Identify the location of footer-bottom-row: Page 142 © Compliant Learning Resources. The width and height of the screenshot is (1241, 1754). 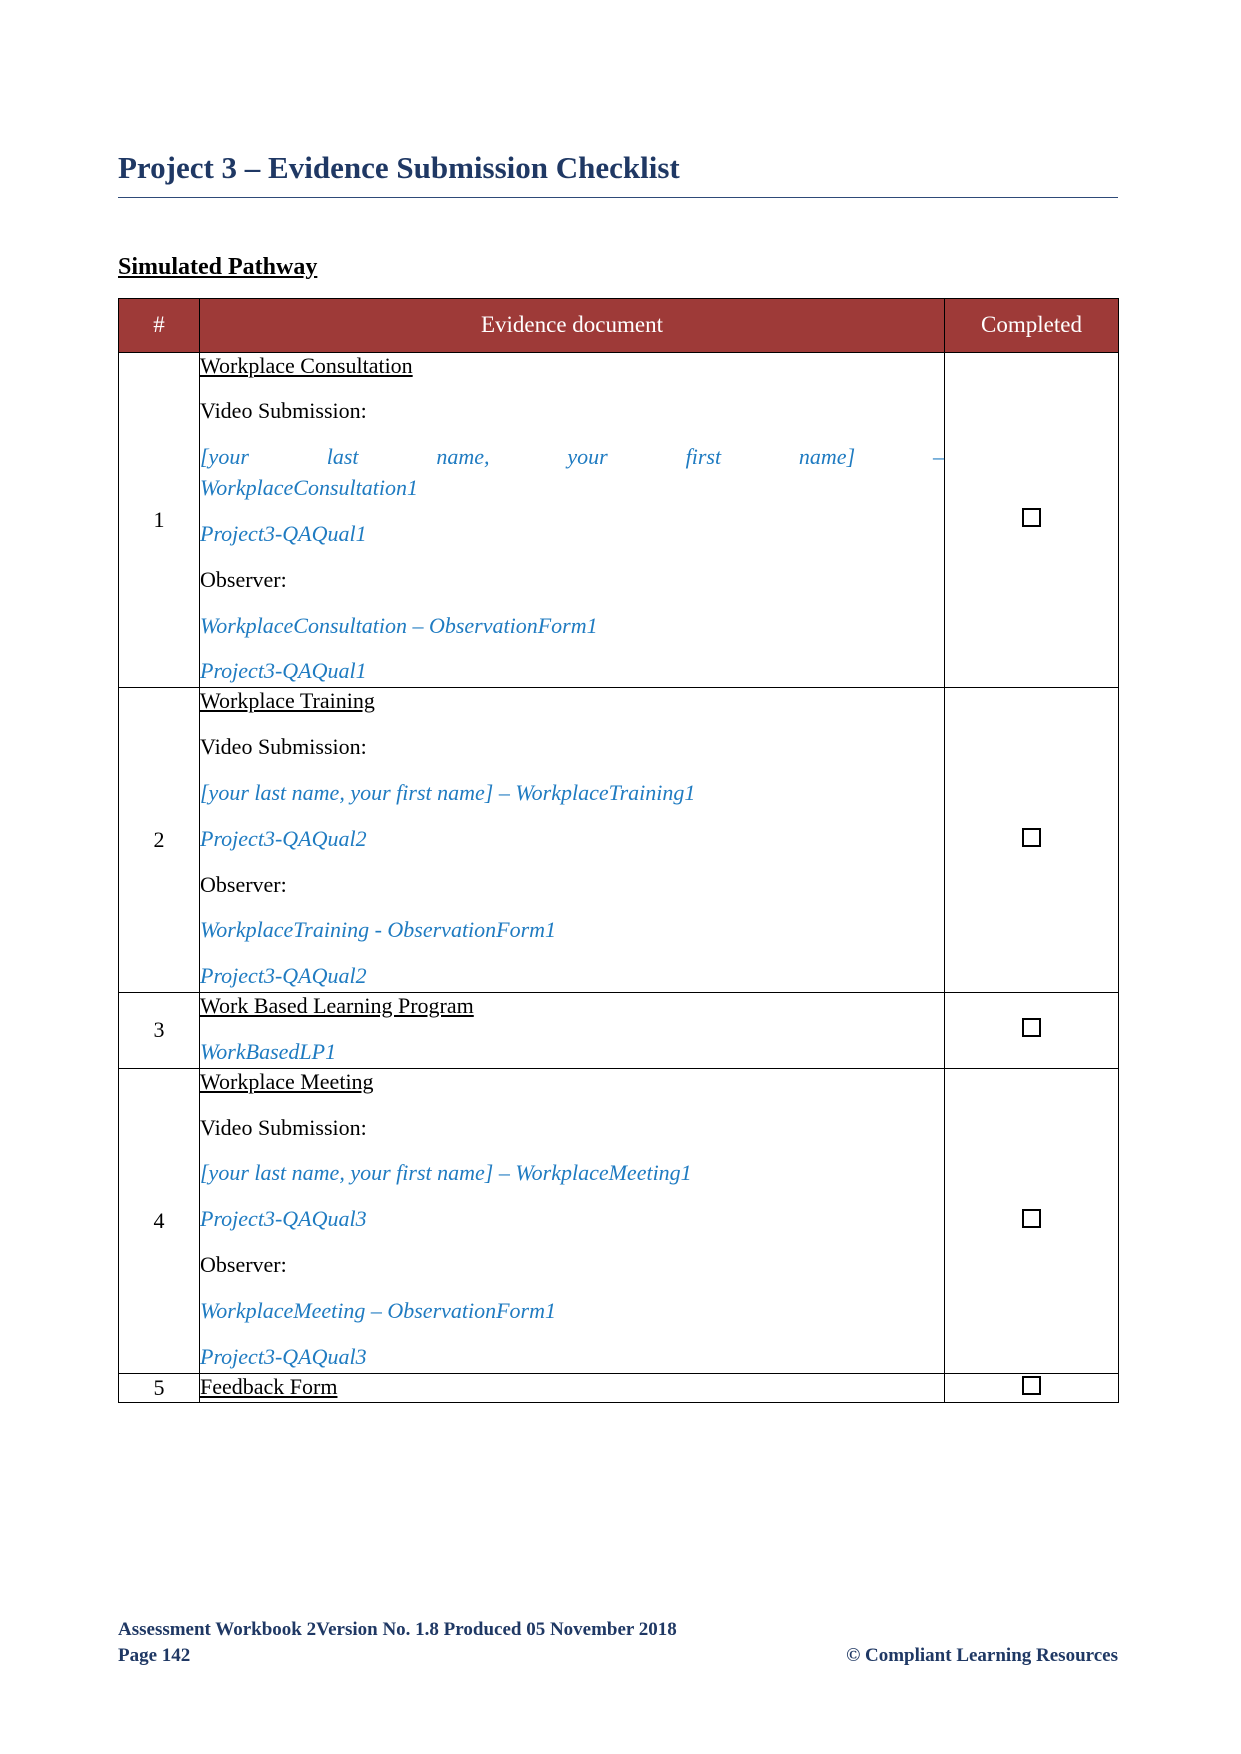
(618, 1656).